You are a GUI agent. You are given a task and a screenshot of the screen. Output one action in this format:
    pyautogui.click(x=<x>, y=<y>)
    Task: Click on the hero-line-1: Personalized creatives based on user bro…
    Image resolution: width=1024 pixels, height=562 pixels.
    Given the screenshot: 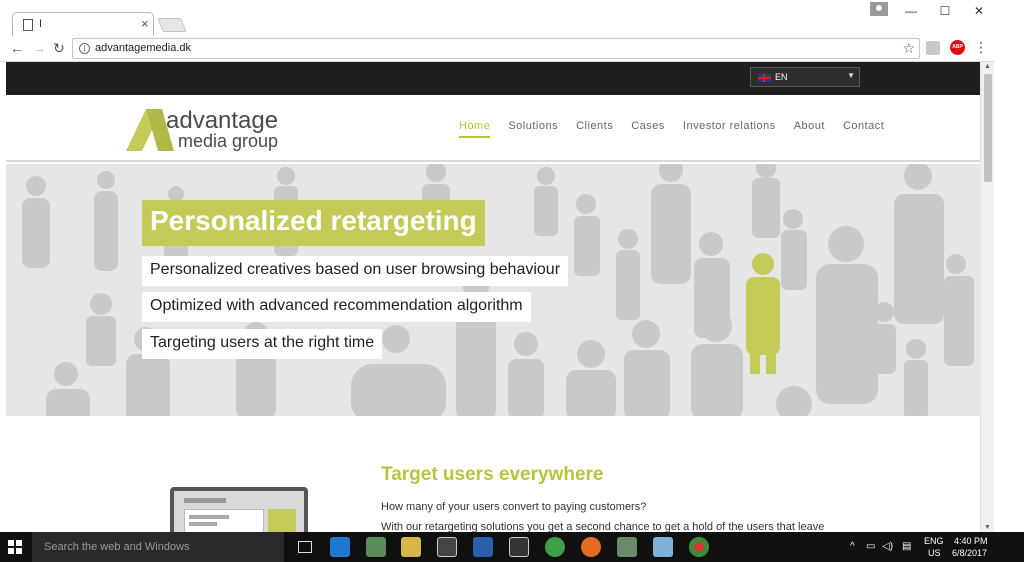 What is the action you would take?
    pyautogui.click(x=355, y=271)
    